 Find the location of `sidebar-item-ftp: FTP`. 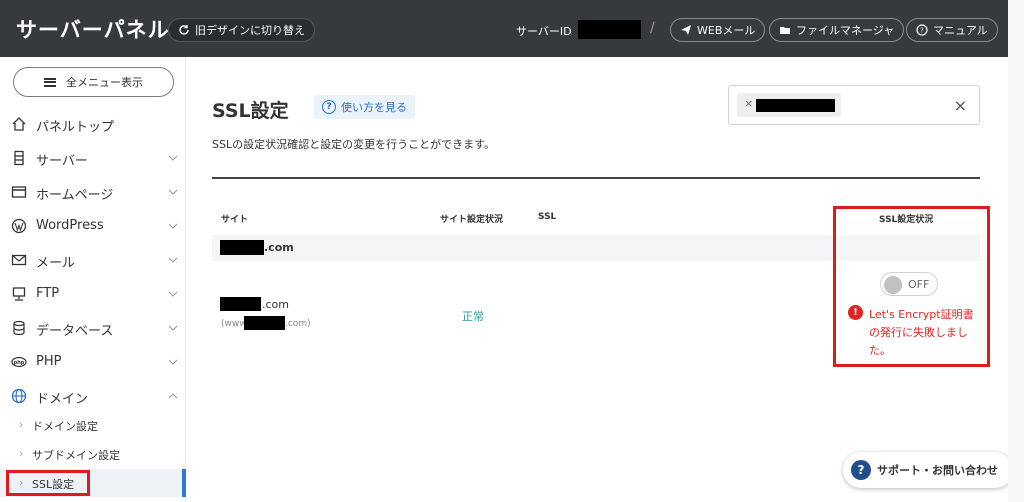

sidebar-item-ftp: FTP is located at coordinates (93, 294).